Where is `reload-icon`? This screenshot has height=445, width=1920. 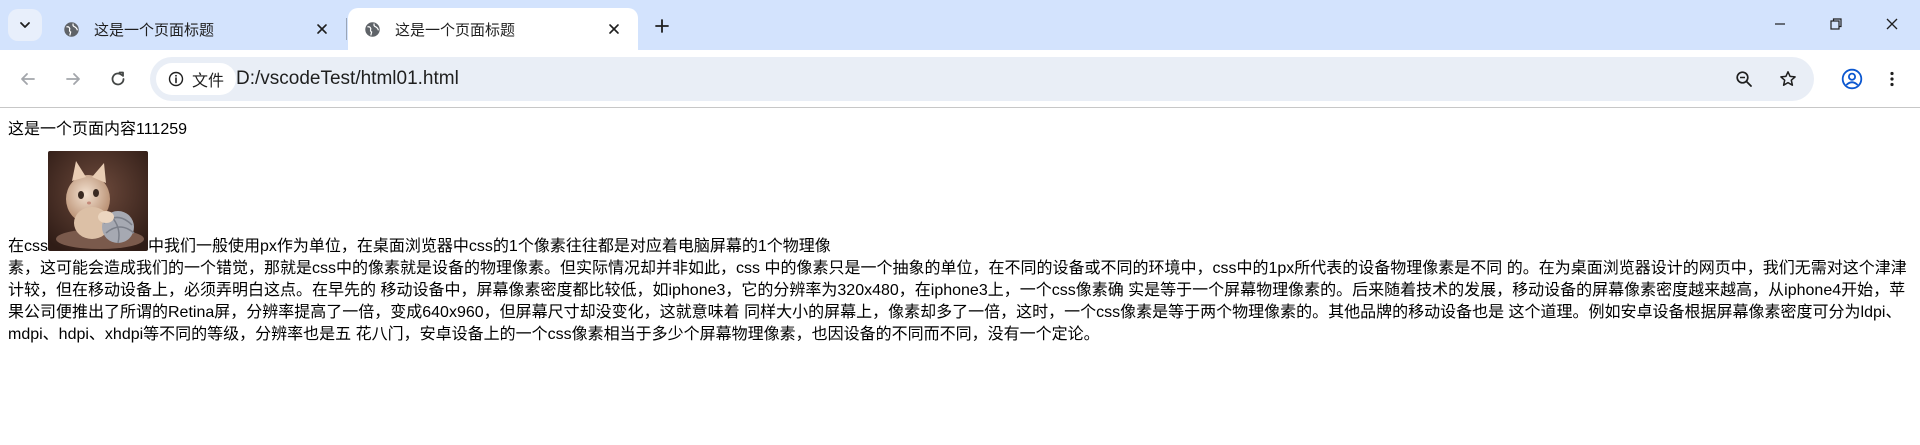 reload-icon is located at coordinates (118, 78).